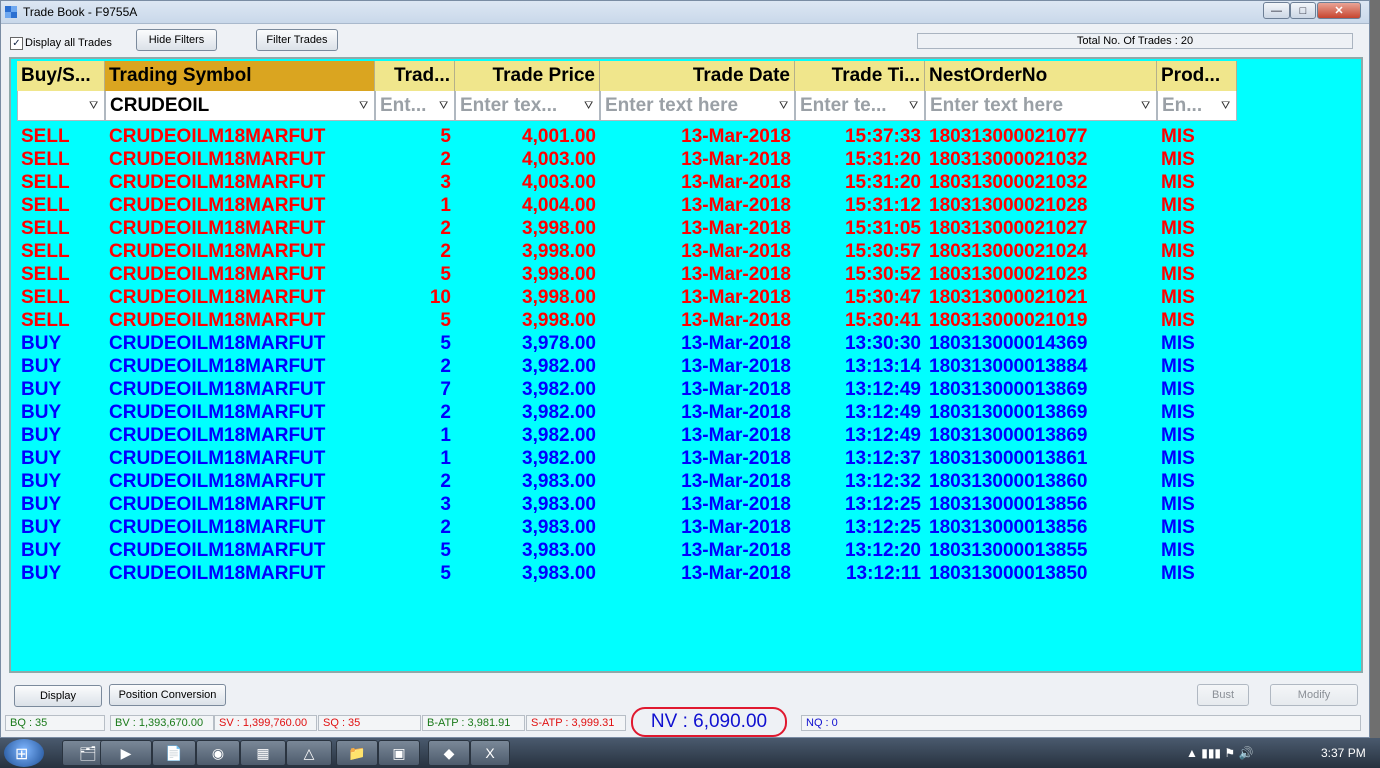 Image resolution: width=1380 pixels, height=768 pixels. What do you see at coordinates (126, 753) in the screenshot?
I see `media-player-icon: ▶` at bounding box center [126, 753].